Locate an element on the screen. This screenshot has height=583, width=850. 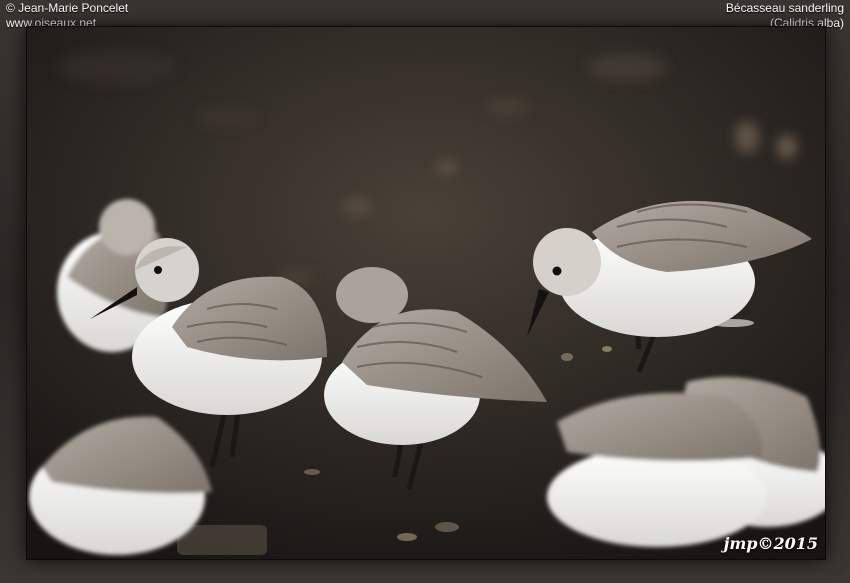
copyright-text: © Jean-Marie Poncelet is located at coordinates (67, 8).